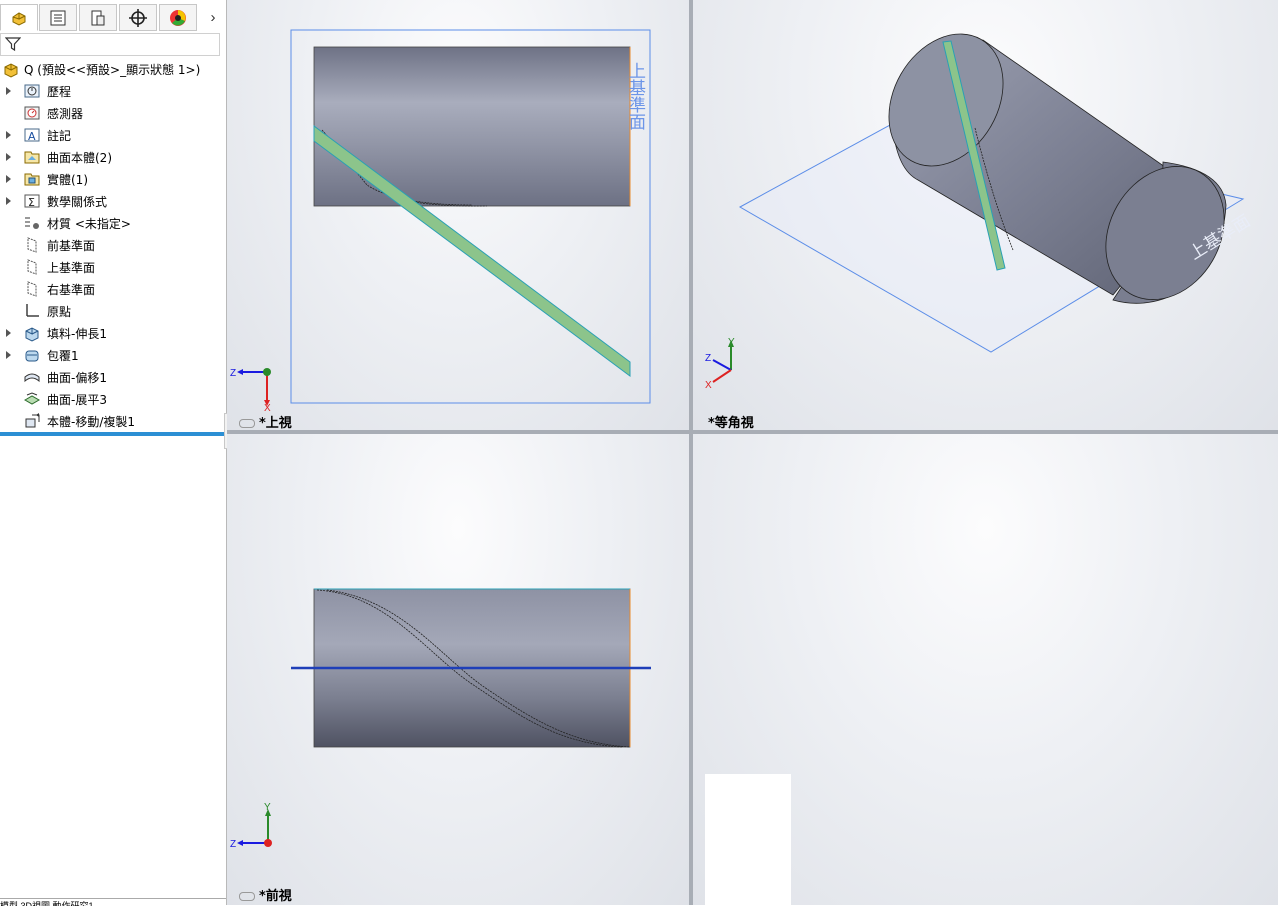 This screenshot has width=1278, height=906. I want to click on tree-item-label: 材質 <未指定>, so click(89, 224).